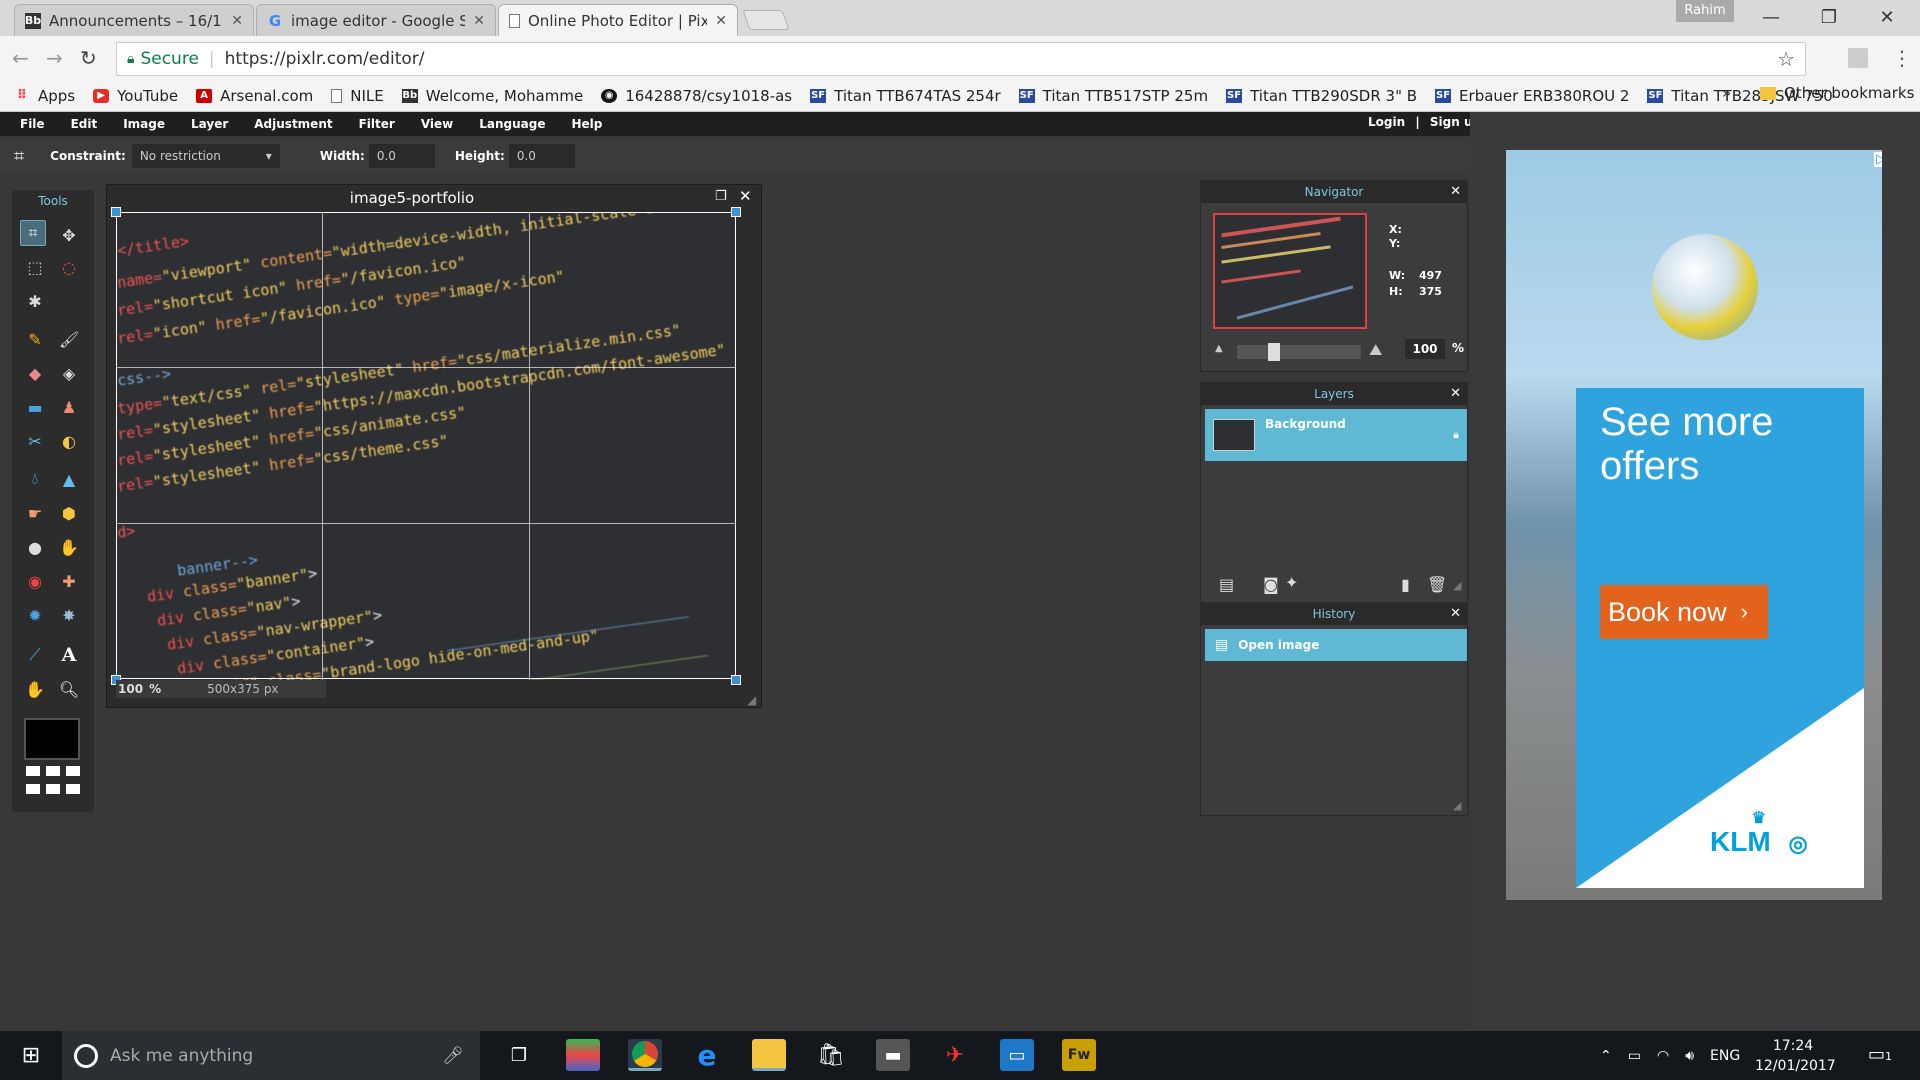  What do you see at coordinates (376, 20) in the screenshot?
I see `tab-google-search: G image editor - Google Se ✕` at bounding box center [376, 20].